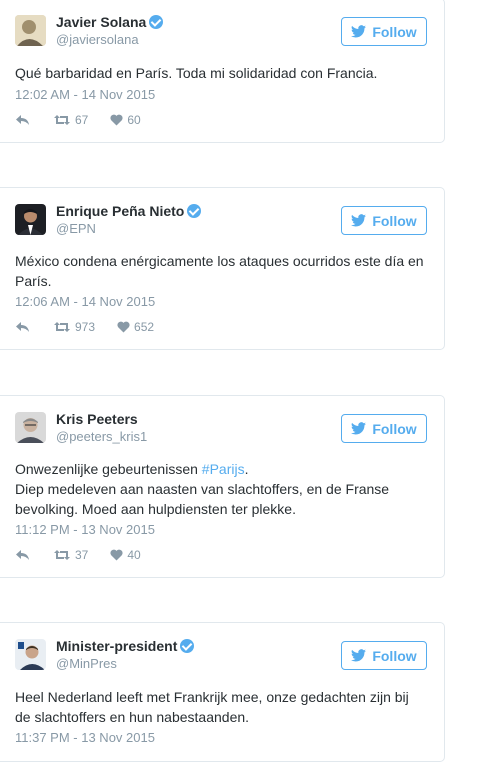 This screenshot has height=762, width=486. I want to click on user-handle: @javiersolana, so click(97, 39).